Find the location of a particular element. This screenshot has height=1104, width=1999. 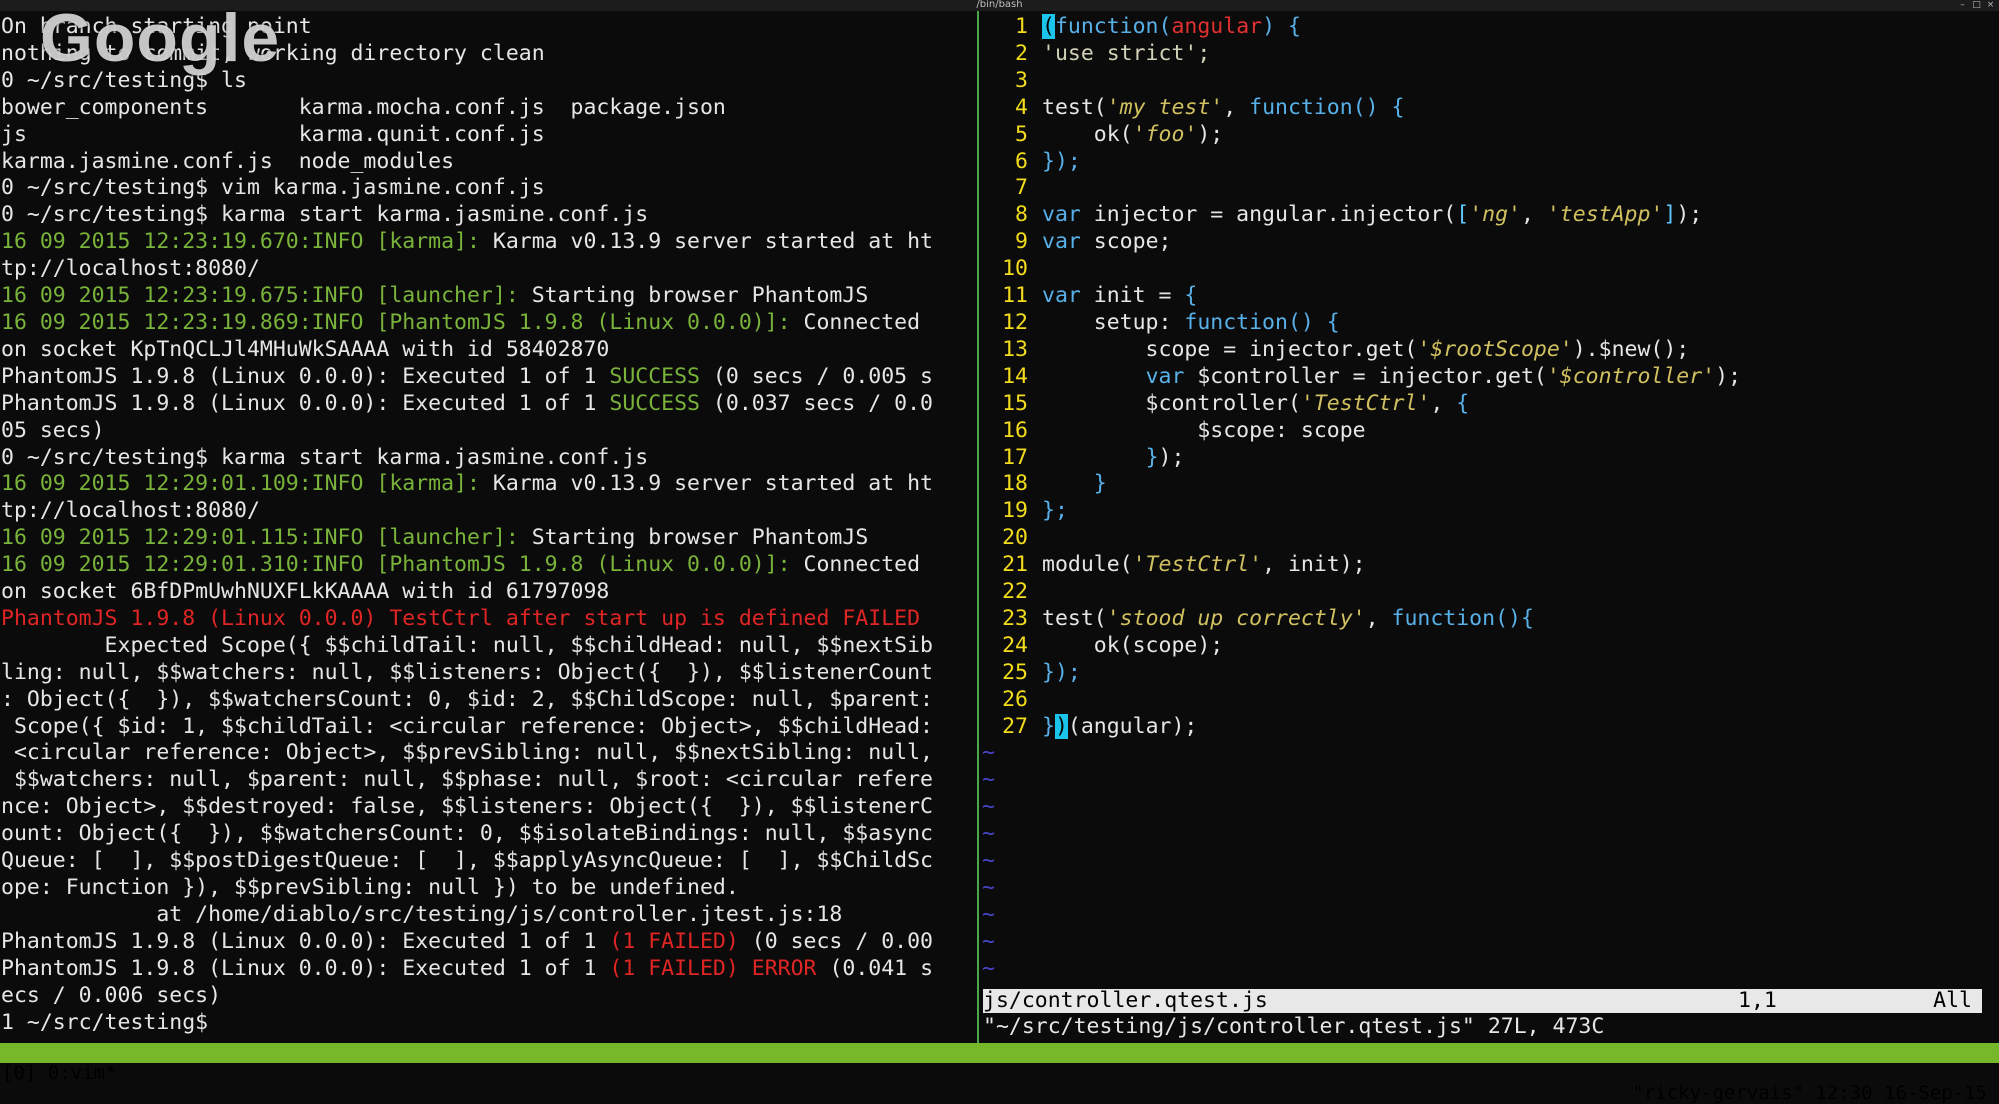

line-number: 13 is located at coordinates (1015, 349).